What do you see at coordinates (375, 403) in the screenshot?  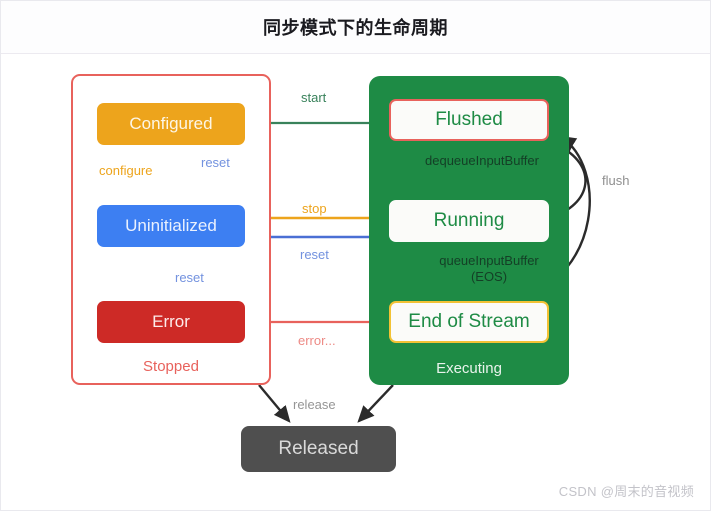 I see `edge-release-right` at bounding box center [375, 403].